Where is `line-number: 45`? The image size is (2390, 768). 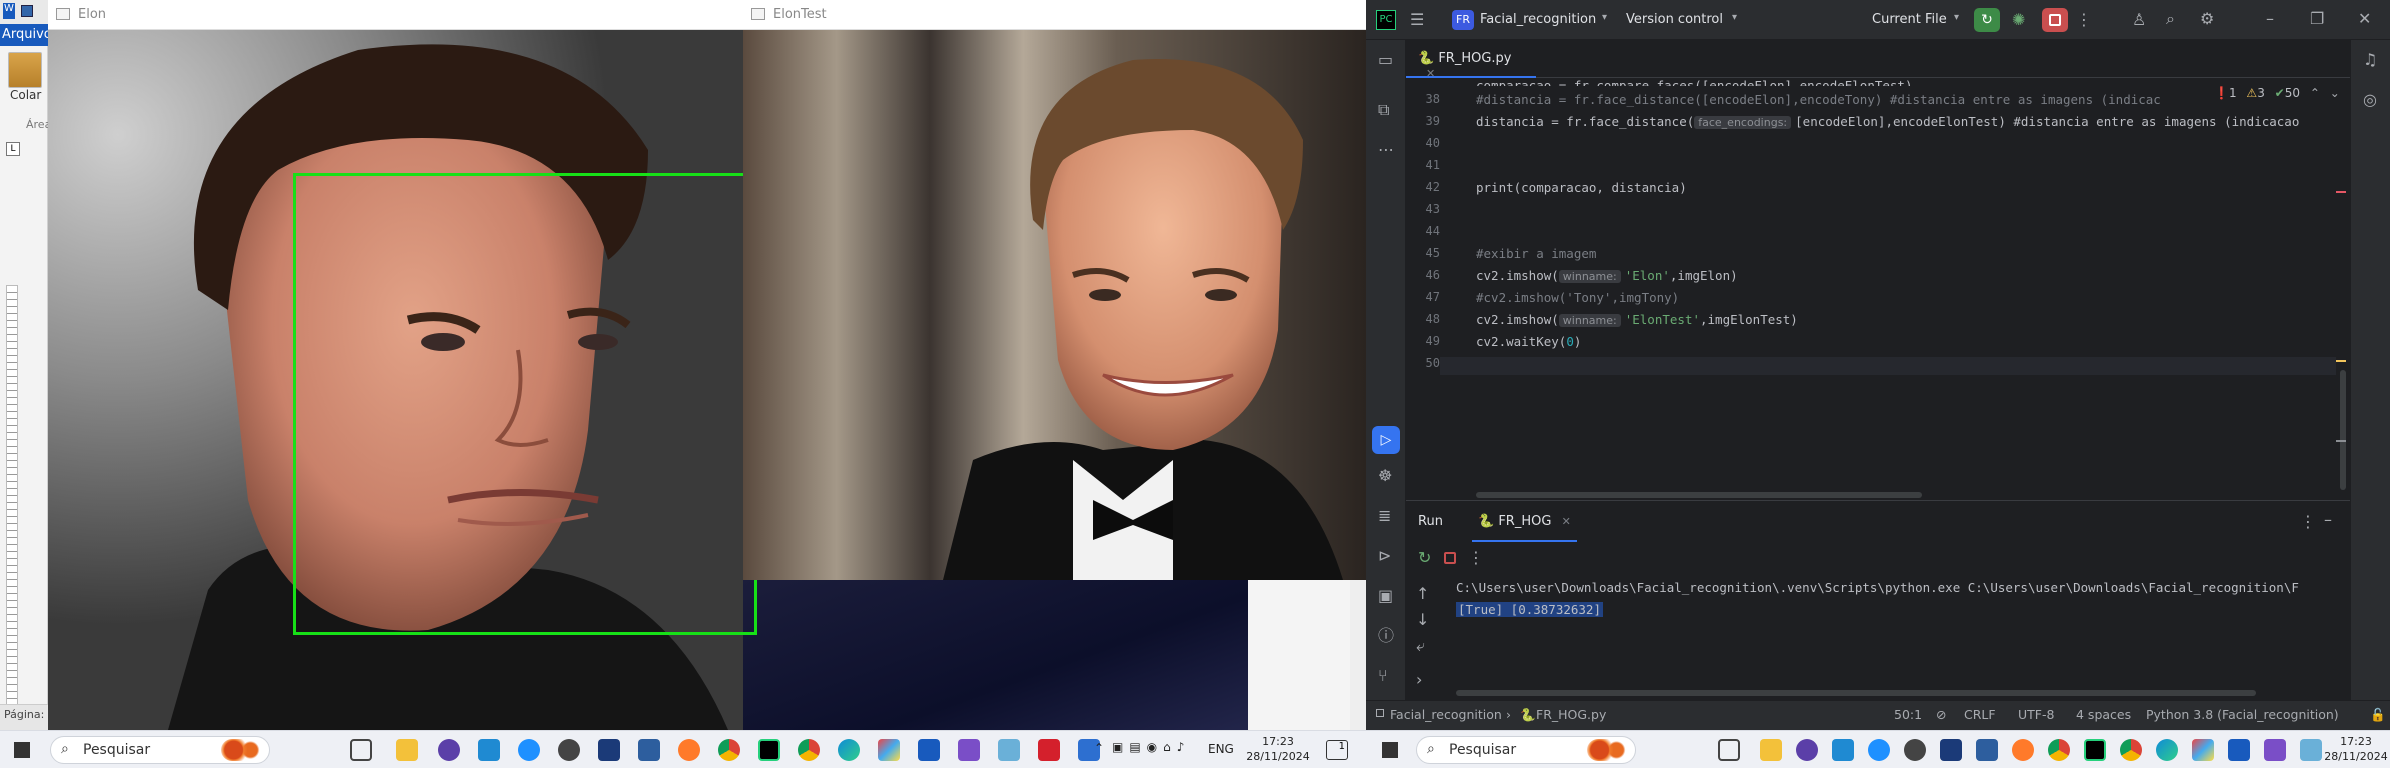 line-number: 45 is located at coordinates (1423, 253).